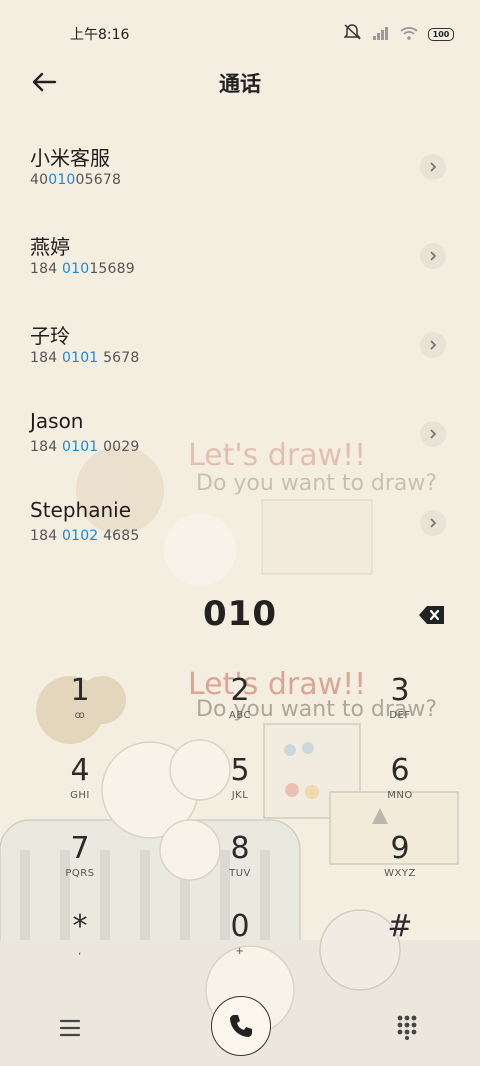 The image size is (480, 1066). I want to click on page-title: 通话, so click(240, 84).